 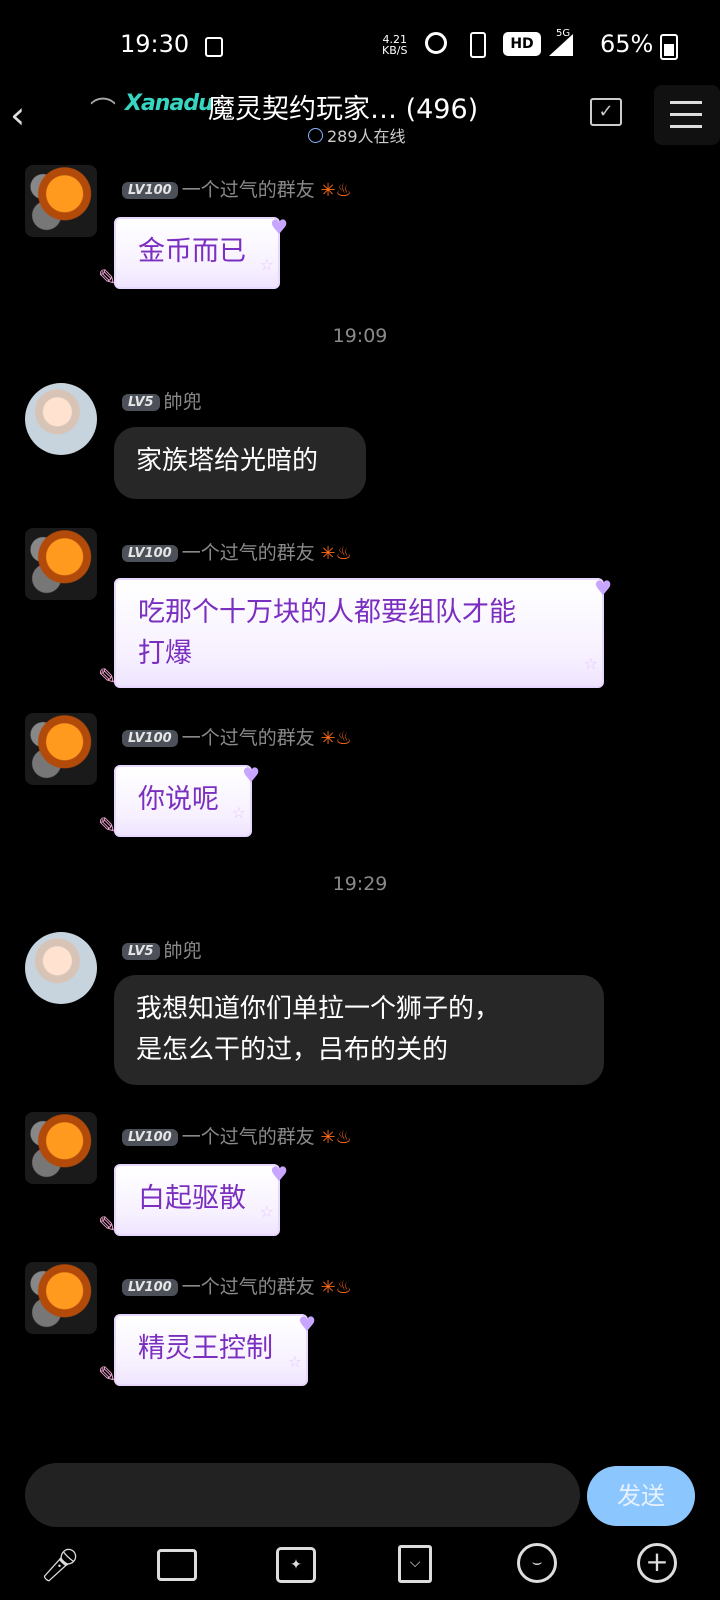 I want to click on hd-badge: HD, so click(x=522, y=44).